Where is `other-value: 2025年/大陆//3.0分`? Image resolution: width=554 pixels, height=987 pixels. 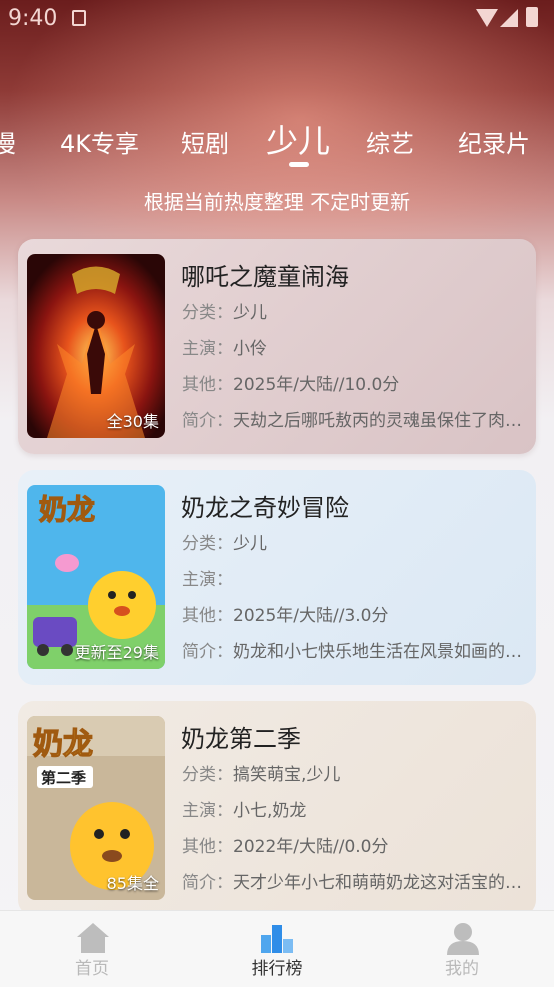
other-value: 2025年/大陆//3.0分 is located at coordinates (311, 616).